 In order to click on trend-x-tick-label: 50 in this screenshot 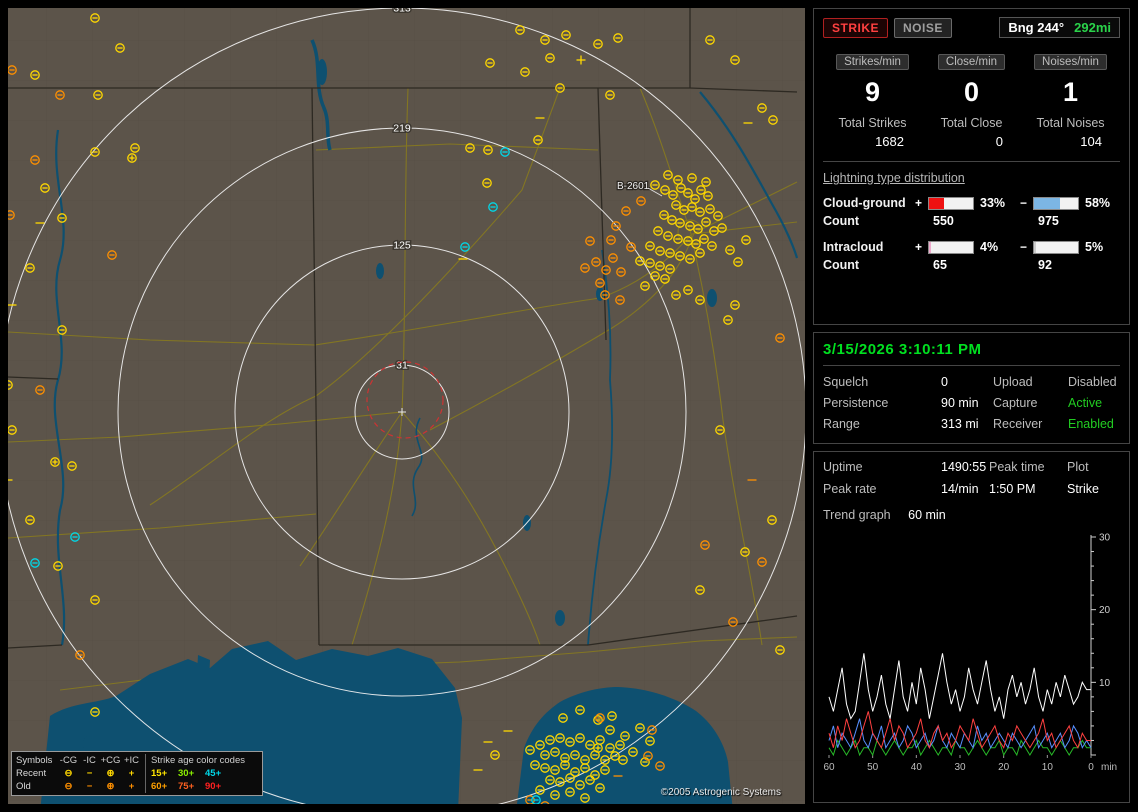, I will do `click(873, 767)`.